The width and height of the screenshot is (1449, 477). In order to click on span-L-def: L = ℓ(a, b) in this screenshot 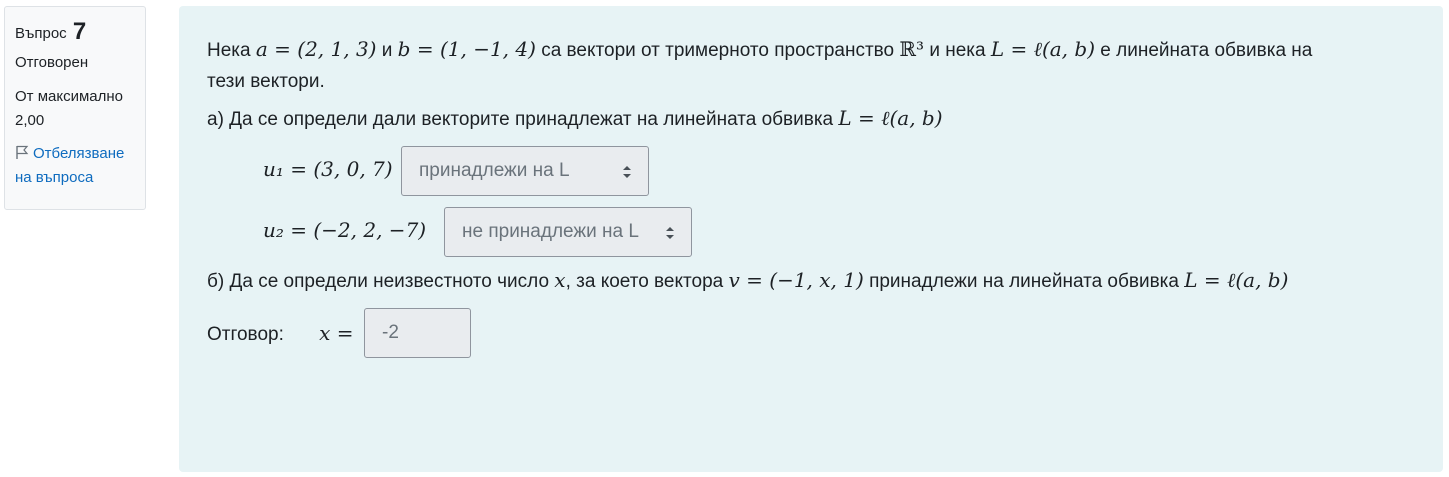, I will do `click(1042, 49)`.